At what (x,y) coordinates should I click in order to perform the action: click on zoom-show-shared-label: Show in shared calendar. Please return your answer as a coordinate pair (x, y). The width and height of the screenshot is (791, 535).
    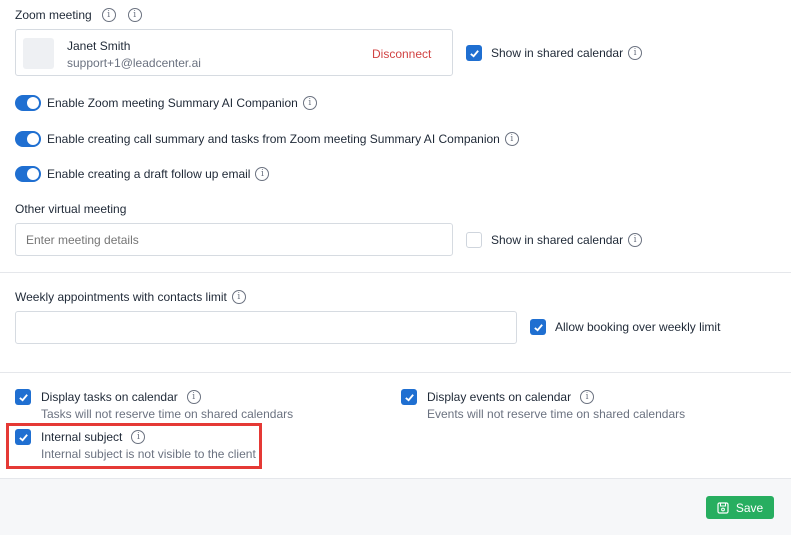
    Looking at the image, I should click on (557, 53).